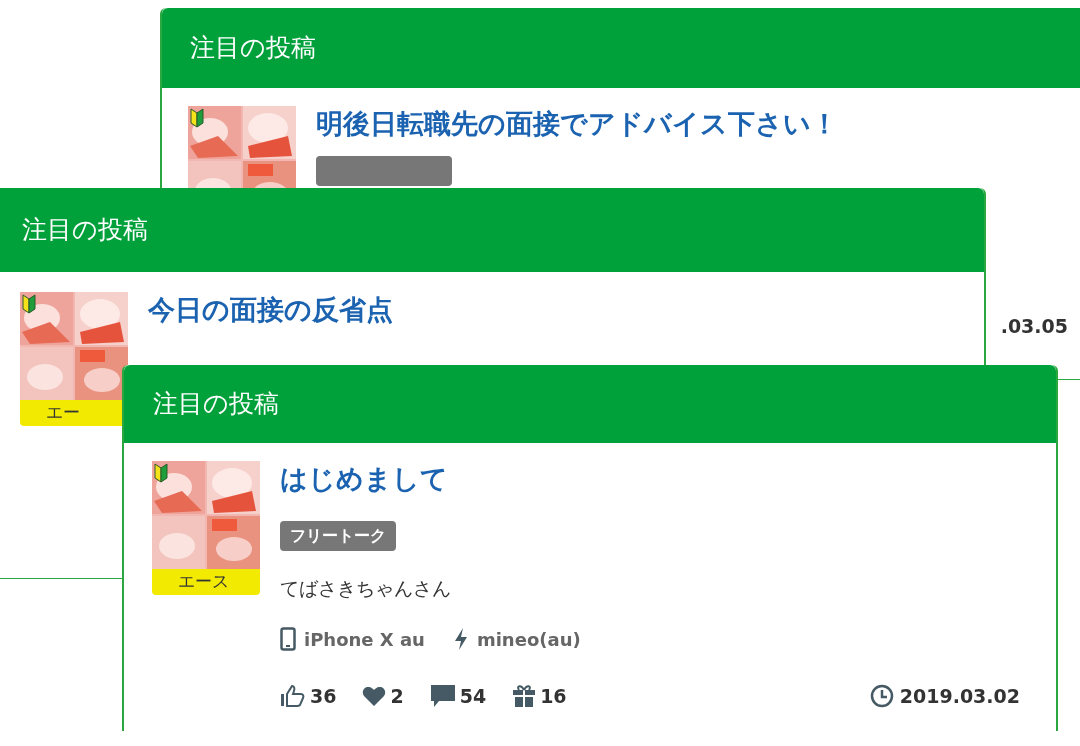  Describe the element at coordinates (473, 696) in the screenshot. I see `stat-count: 54` at that location.